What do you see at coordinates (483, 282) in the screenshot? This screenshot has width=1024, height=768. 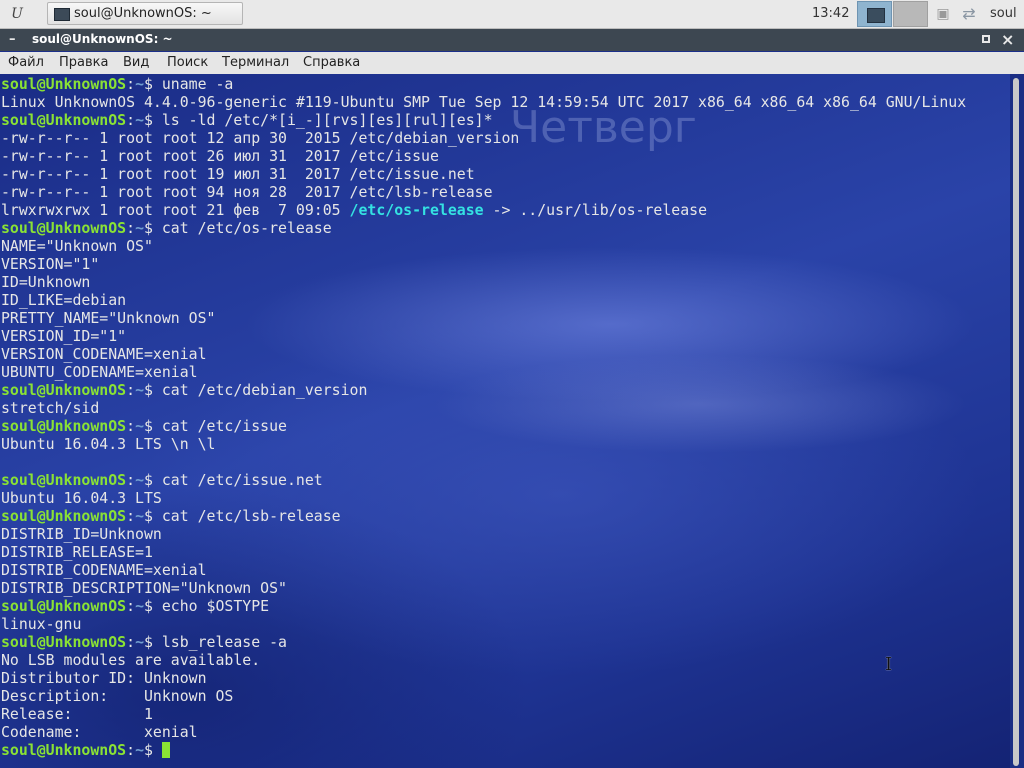 I see `output-line: ID=Unknown` at bounding box center [483, 282].